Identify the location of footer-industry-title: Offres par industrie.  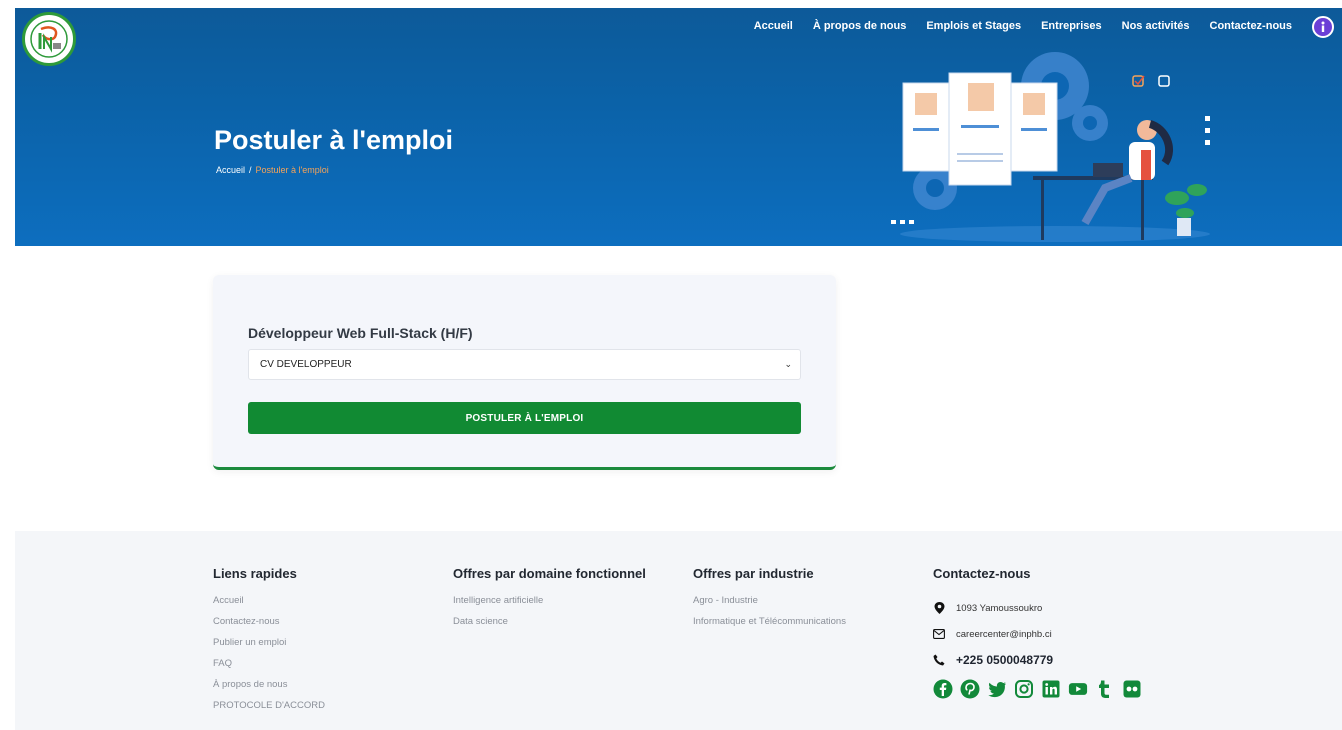
(753, 573).